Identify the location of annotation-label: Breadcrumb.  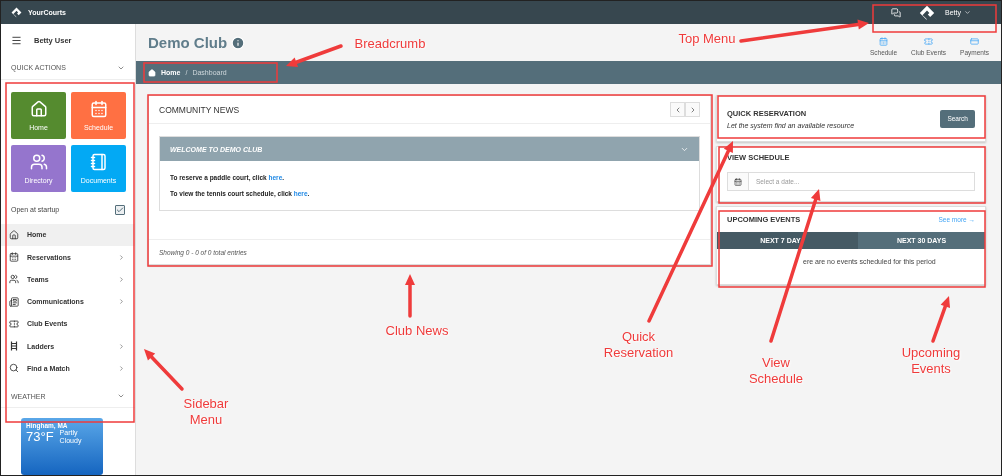
(390, 44).